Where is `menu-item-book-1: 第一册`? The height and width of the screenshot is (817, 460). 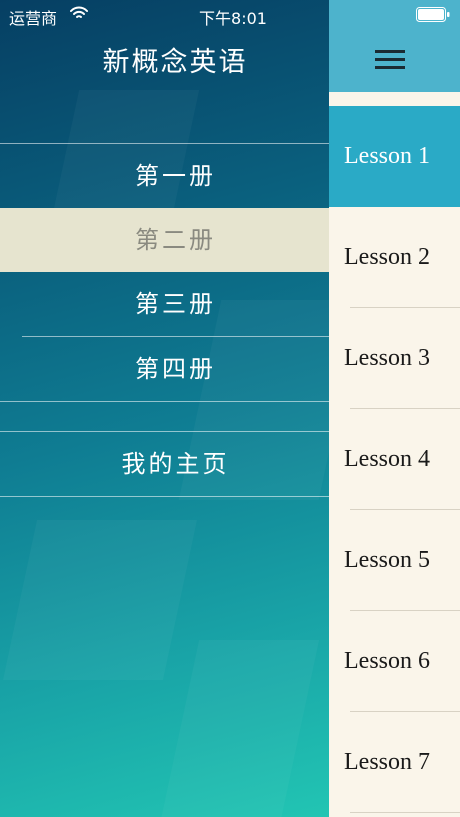
menu-item-book-1: 第一册 is located at coordinates (164, 176).